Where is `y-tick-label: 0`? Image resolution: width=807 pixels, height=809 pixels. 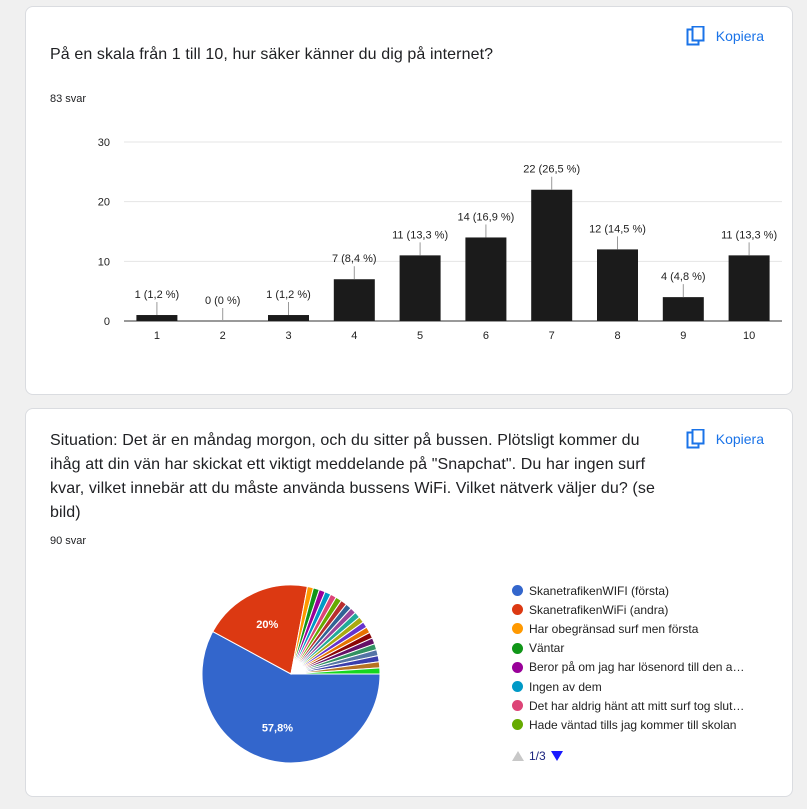
y-tick-label: 0 is located at coordinates (107, 322).